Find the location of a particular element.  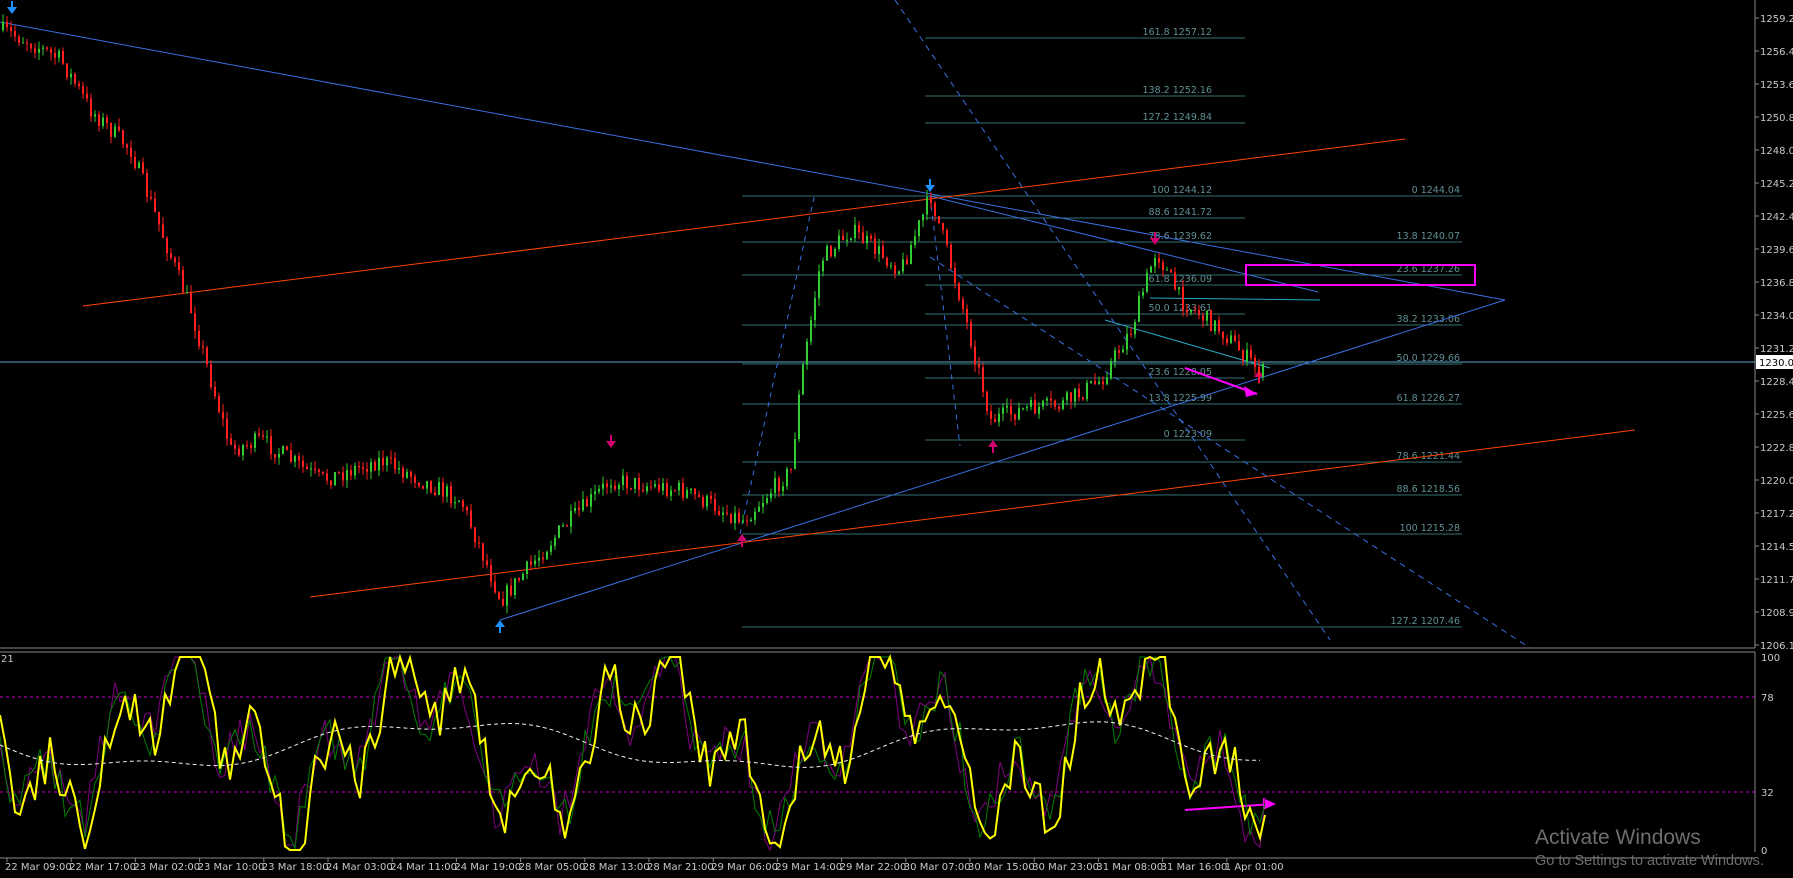

activate-windows-subtitle: Go to Settings to activate Windows. is located at coordinates (1649, 861).